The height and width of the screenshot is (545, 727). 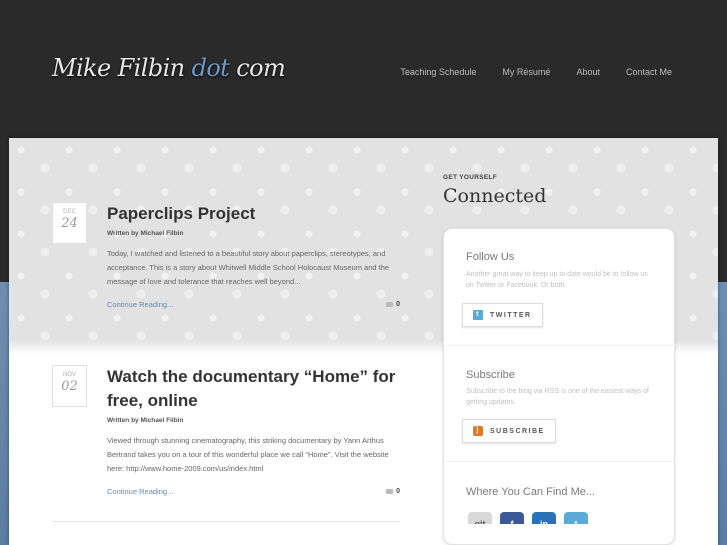 I want to click on twitter-button: t TWITTER, so click(x=502, y=315).